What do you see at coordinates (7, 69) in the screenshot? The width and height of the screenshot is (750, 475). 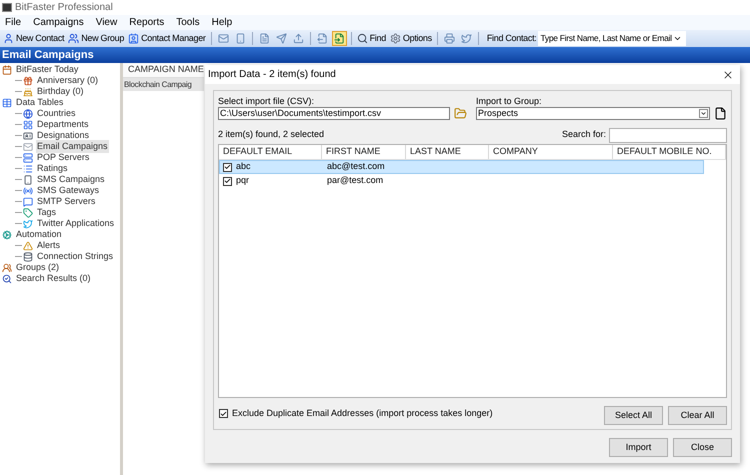 I see `calendar-icon` at bounding box center [7, 69].